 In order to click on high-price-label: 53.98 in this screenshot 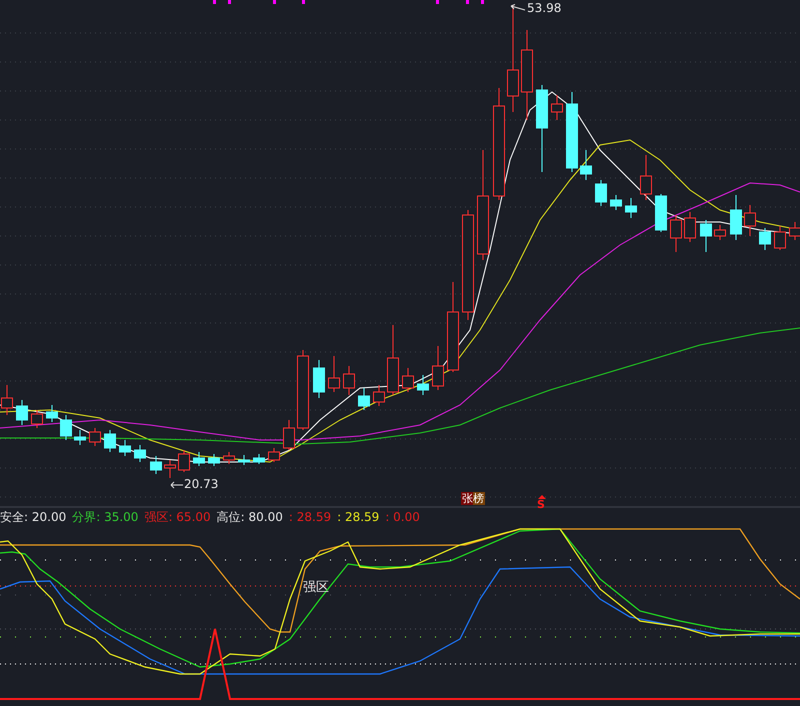, I will do `click(544, 8)`.